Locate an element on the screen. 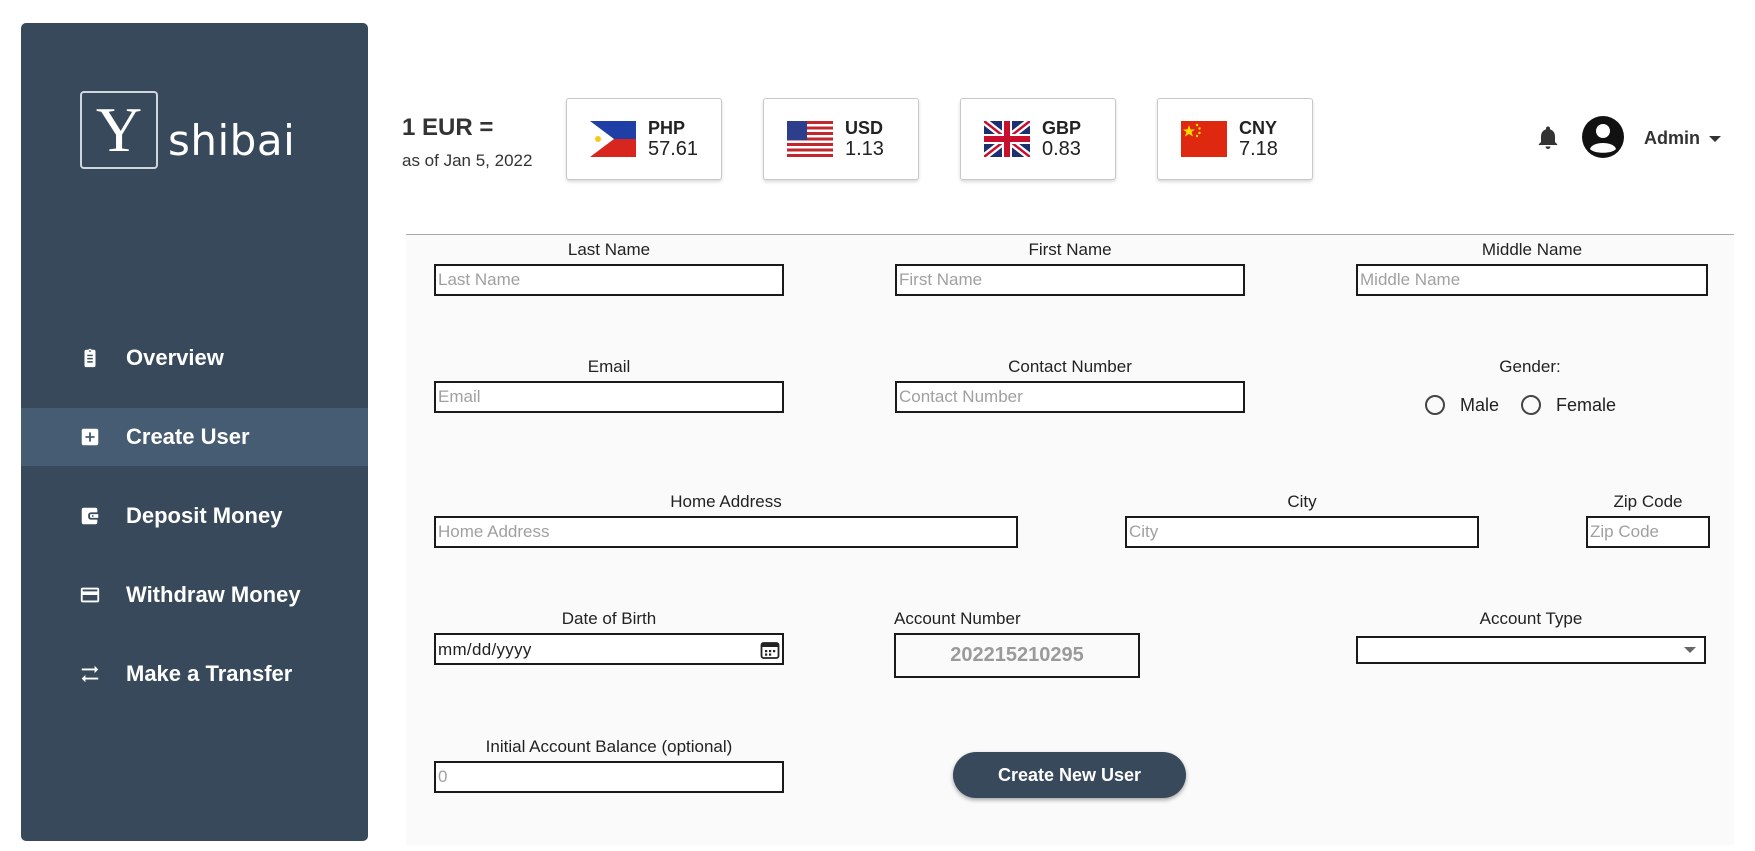 The image size is (1755, 851). currency-value: 0.83 is located at coordinates (1061, 149).